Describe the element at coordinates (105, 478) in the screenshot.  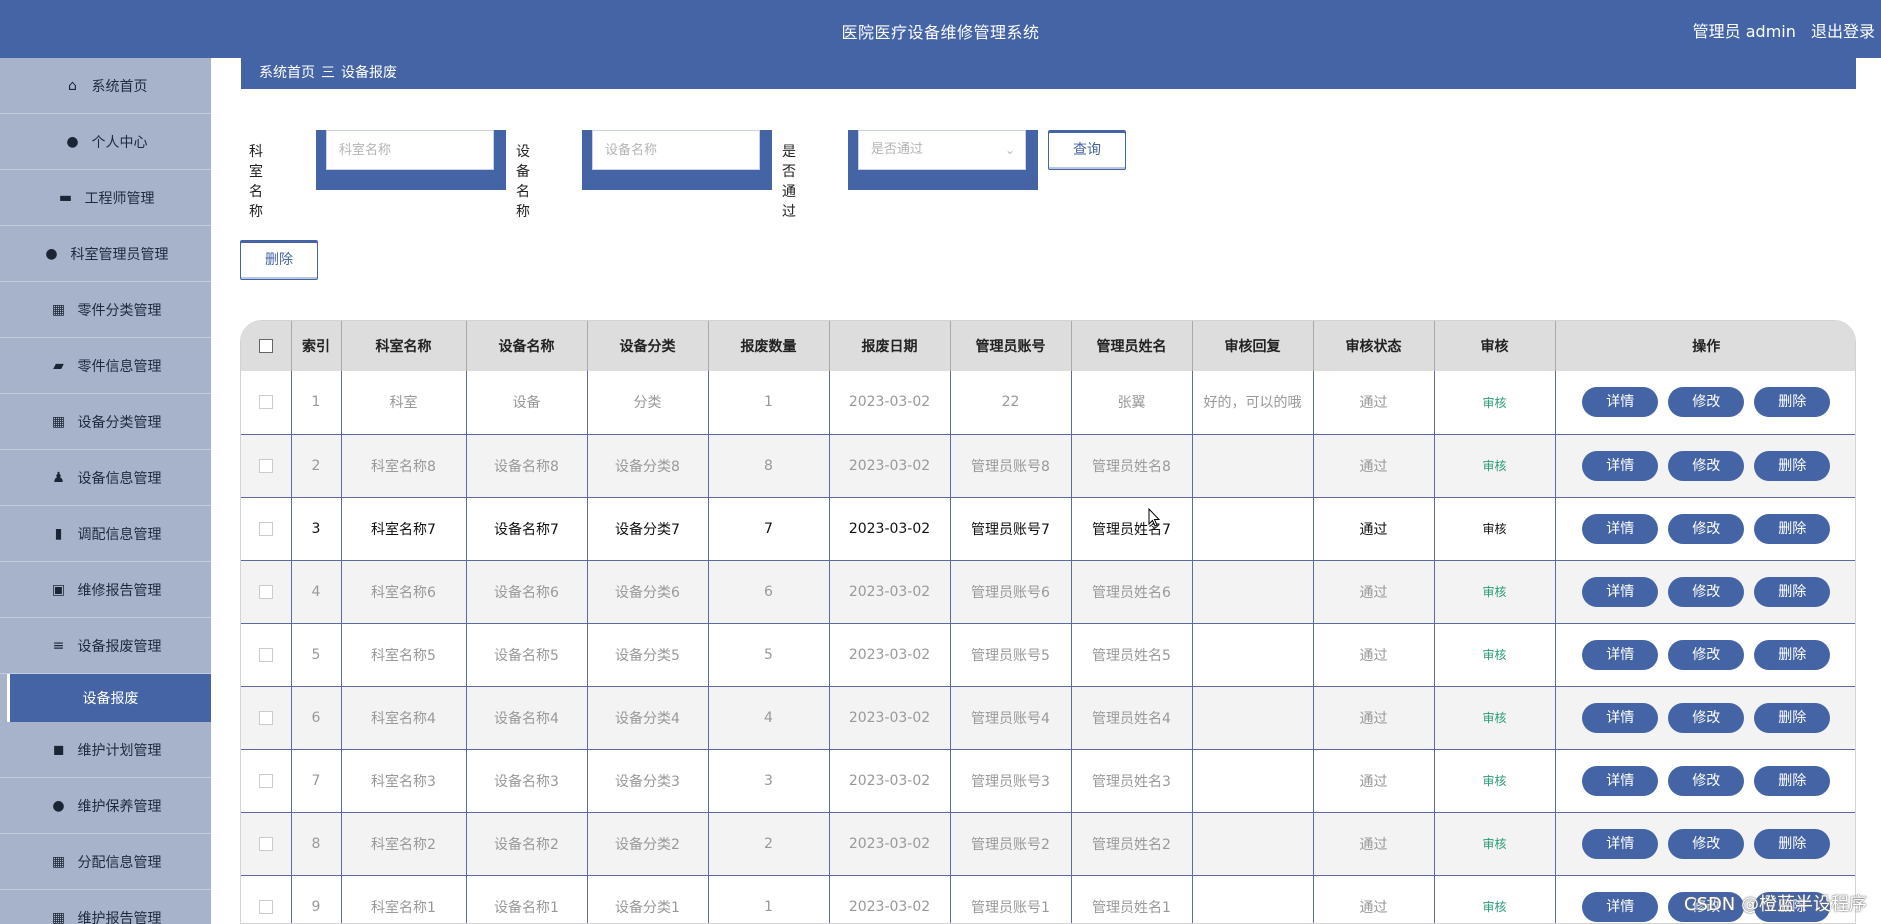
I see `sidebar-item: ♟ 设备信息管理` at that location.